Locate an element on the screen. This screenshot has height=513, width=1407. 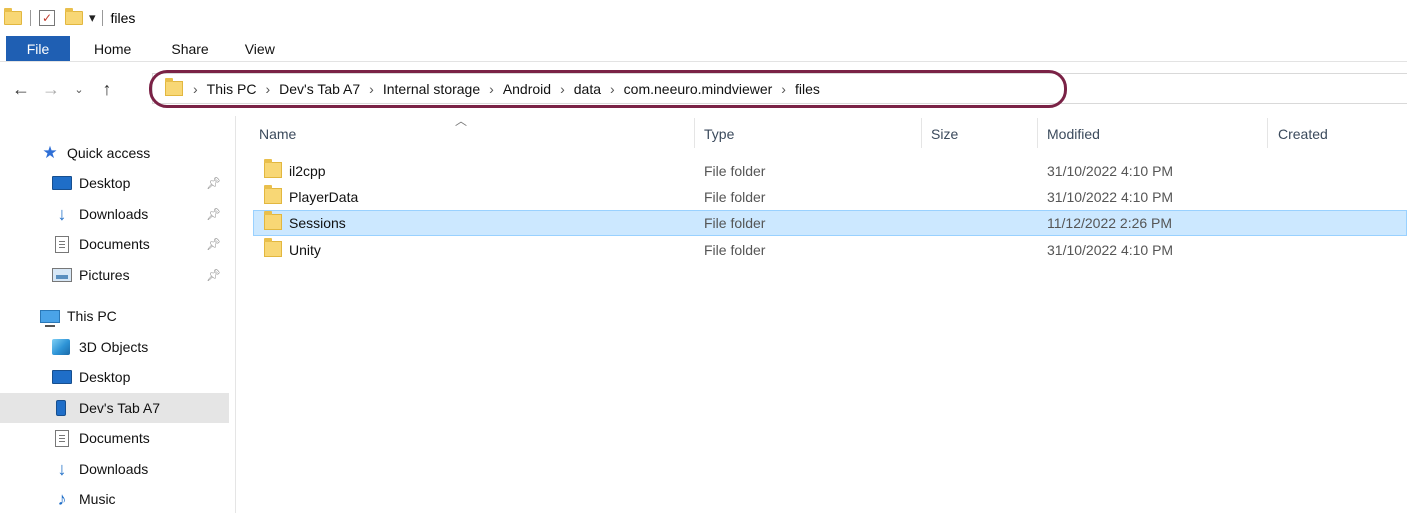
file-modified: 31/10/2022 4:10 PM is located at coordinates (1110, 171).